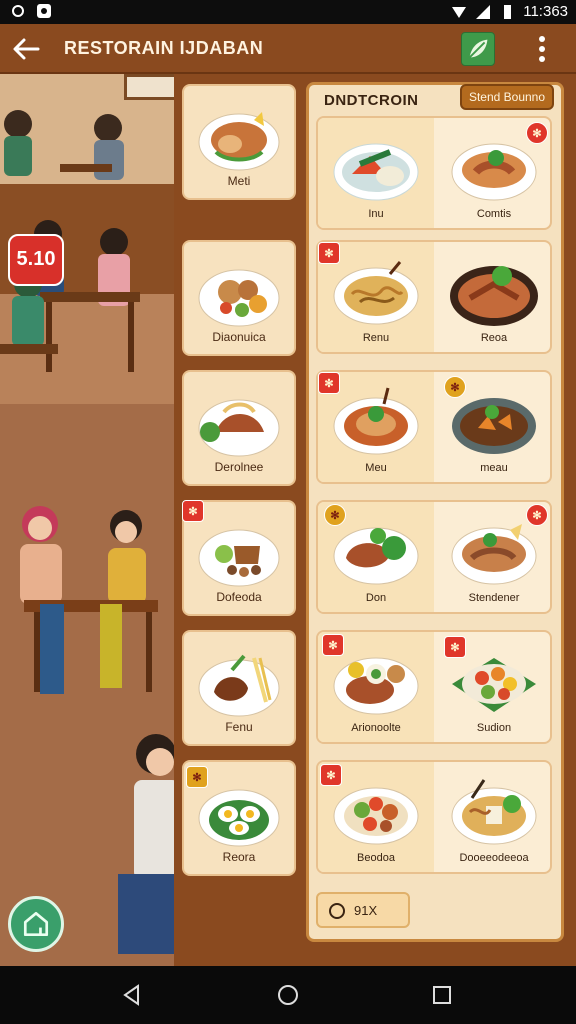  I want to click on menu-row: Beodoa Dooeeodeeoa ✻, so click(434, 817).